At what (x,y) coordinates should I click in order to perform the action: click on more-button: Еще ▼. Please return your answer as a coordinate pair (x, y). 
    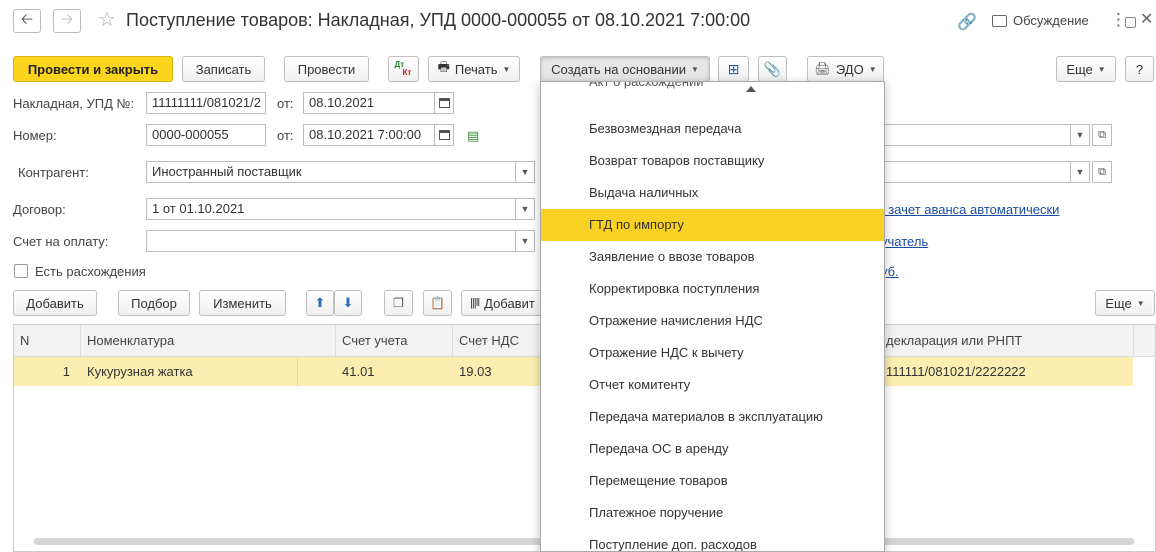
    Looking at the image, I should click on (1086, 69).